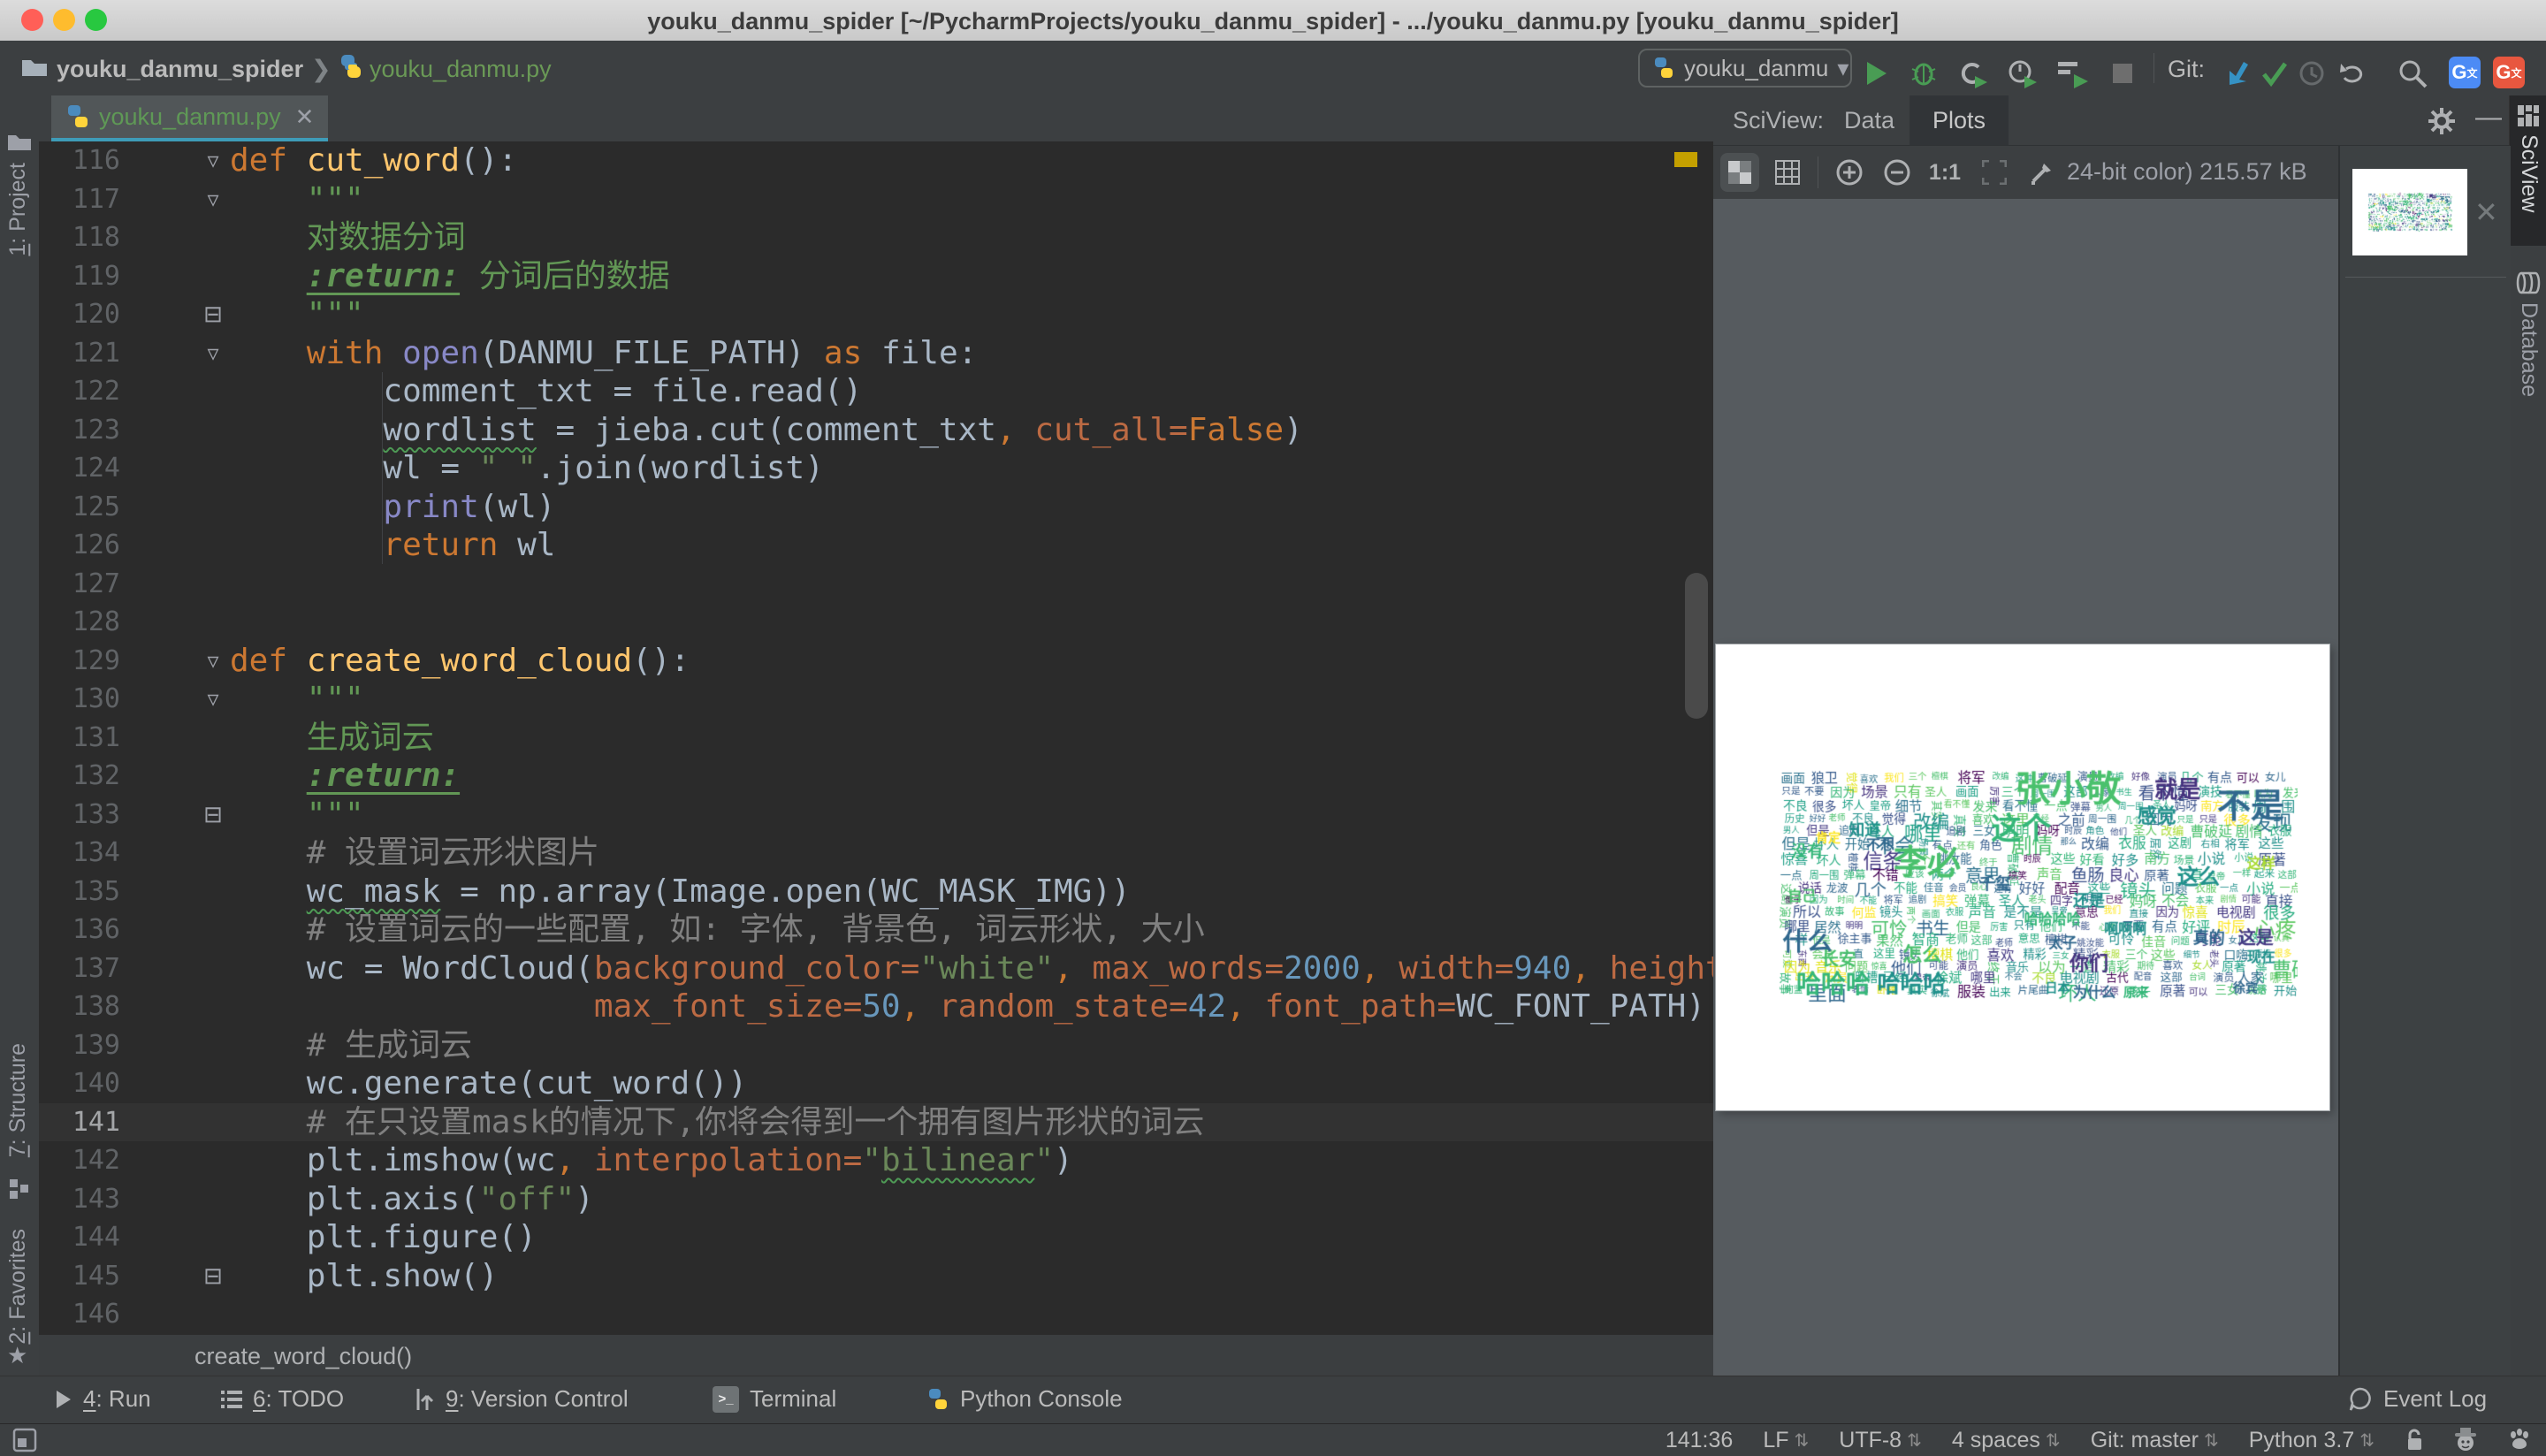  Describe the element at coordinates (876, 237) in the screenshot. I see `code-line: 118 对数据分词` at that location.